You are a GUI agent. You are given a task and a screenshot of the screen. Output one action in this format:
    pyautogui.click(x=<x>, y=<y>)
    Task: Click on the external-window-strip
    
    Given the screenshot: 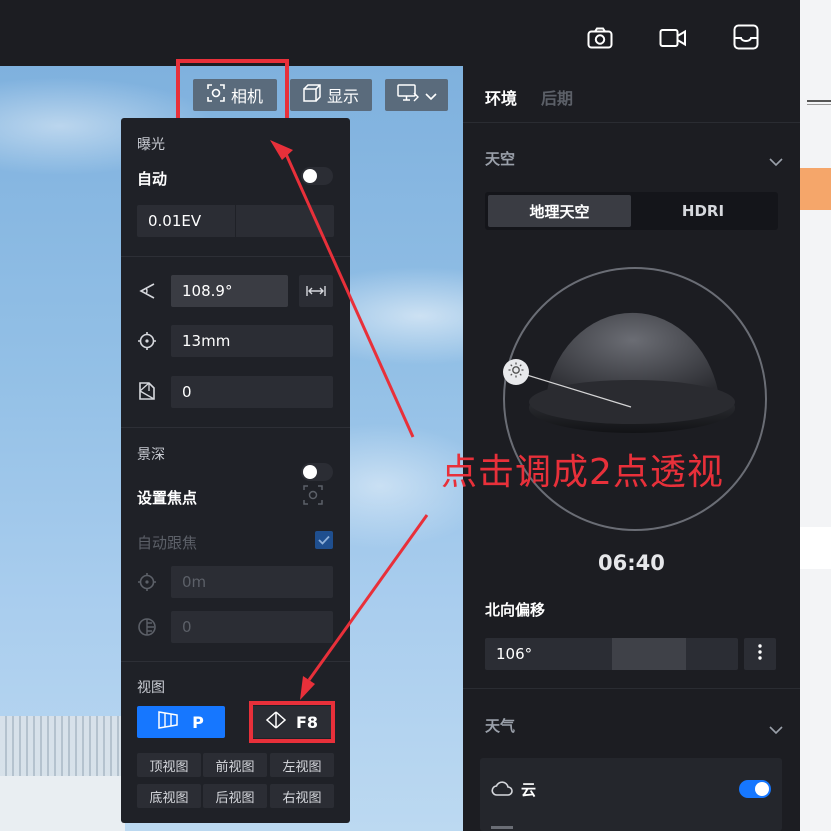 What is the action you would take?
    pyautogui.click(x=815, y=415)
    